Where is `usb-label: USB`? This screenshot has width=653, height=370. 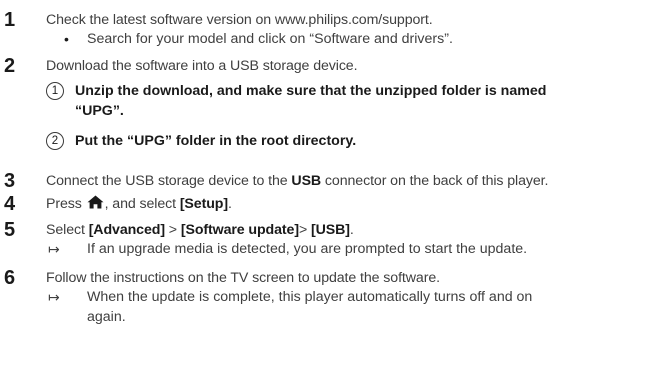 usb-label: USB is located at coordinates (306, 181).